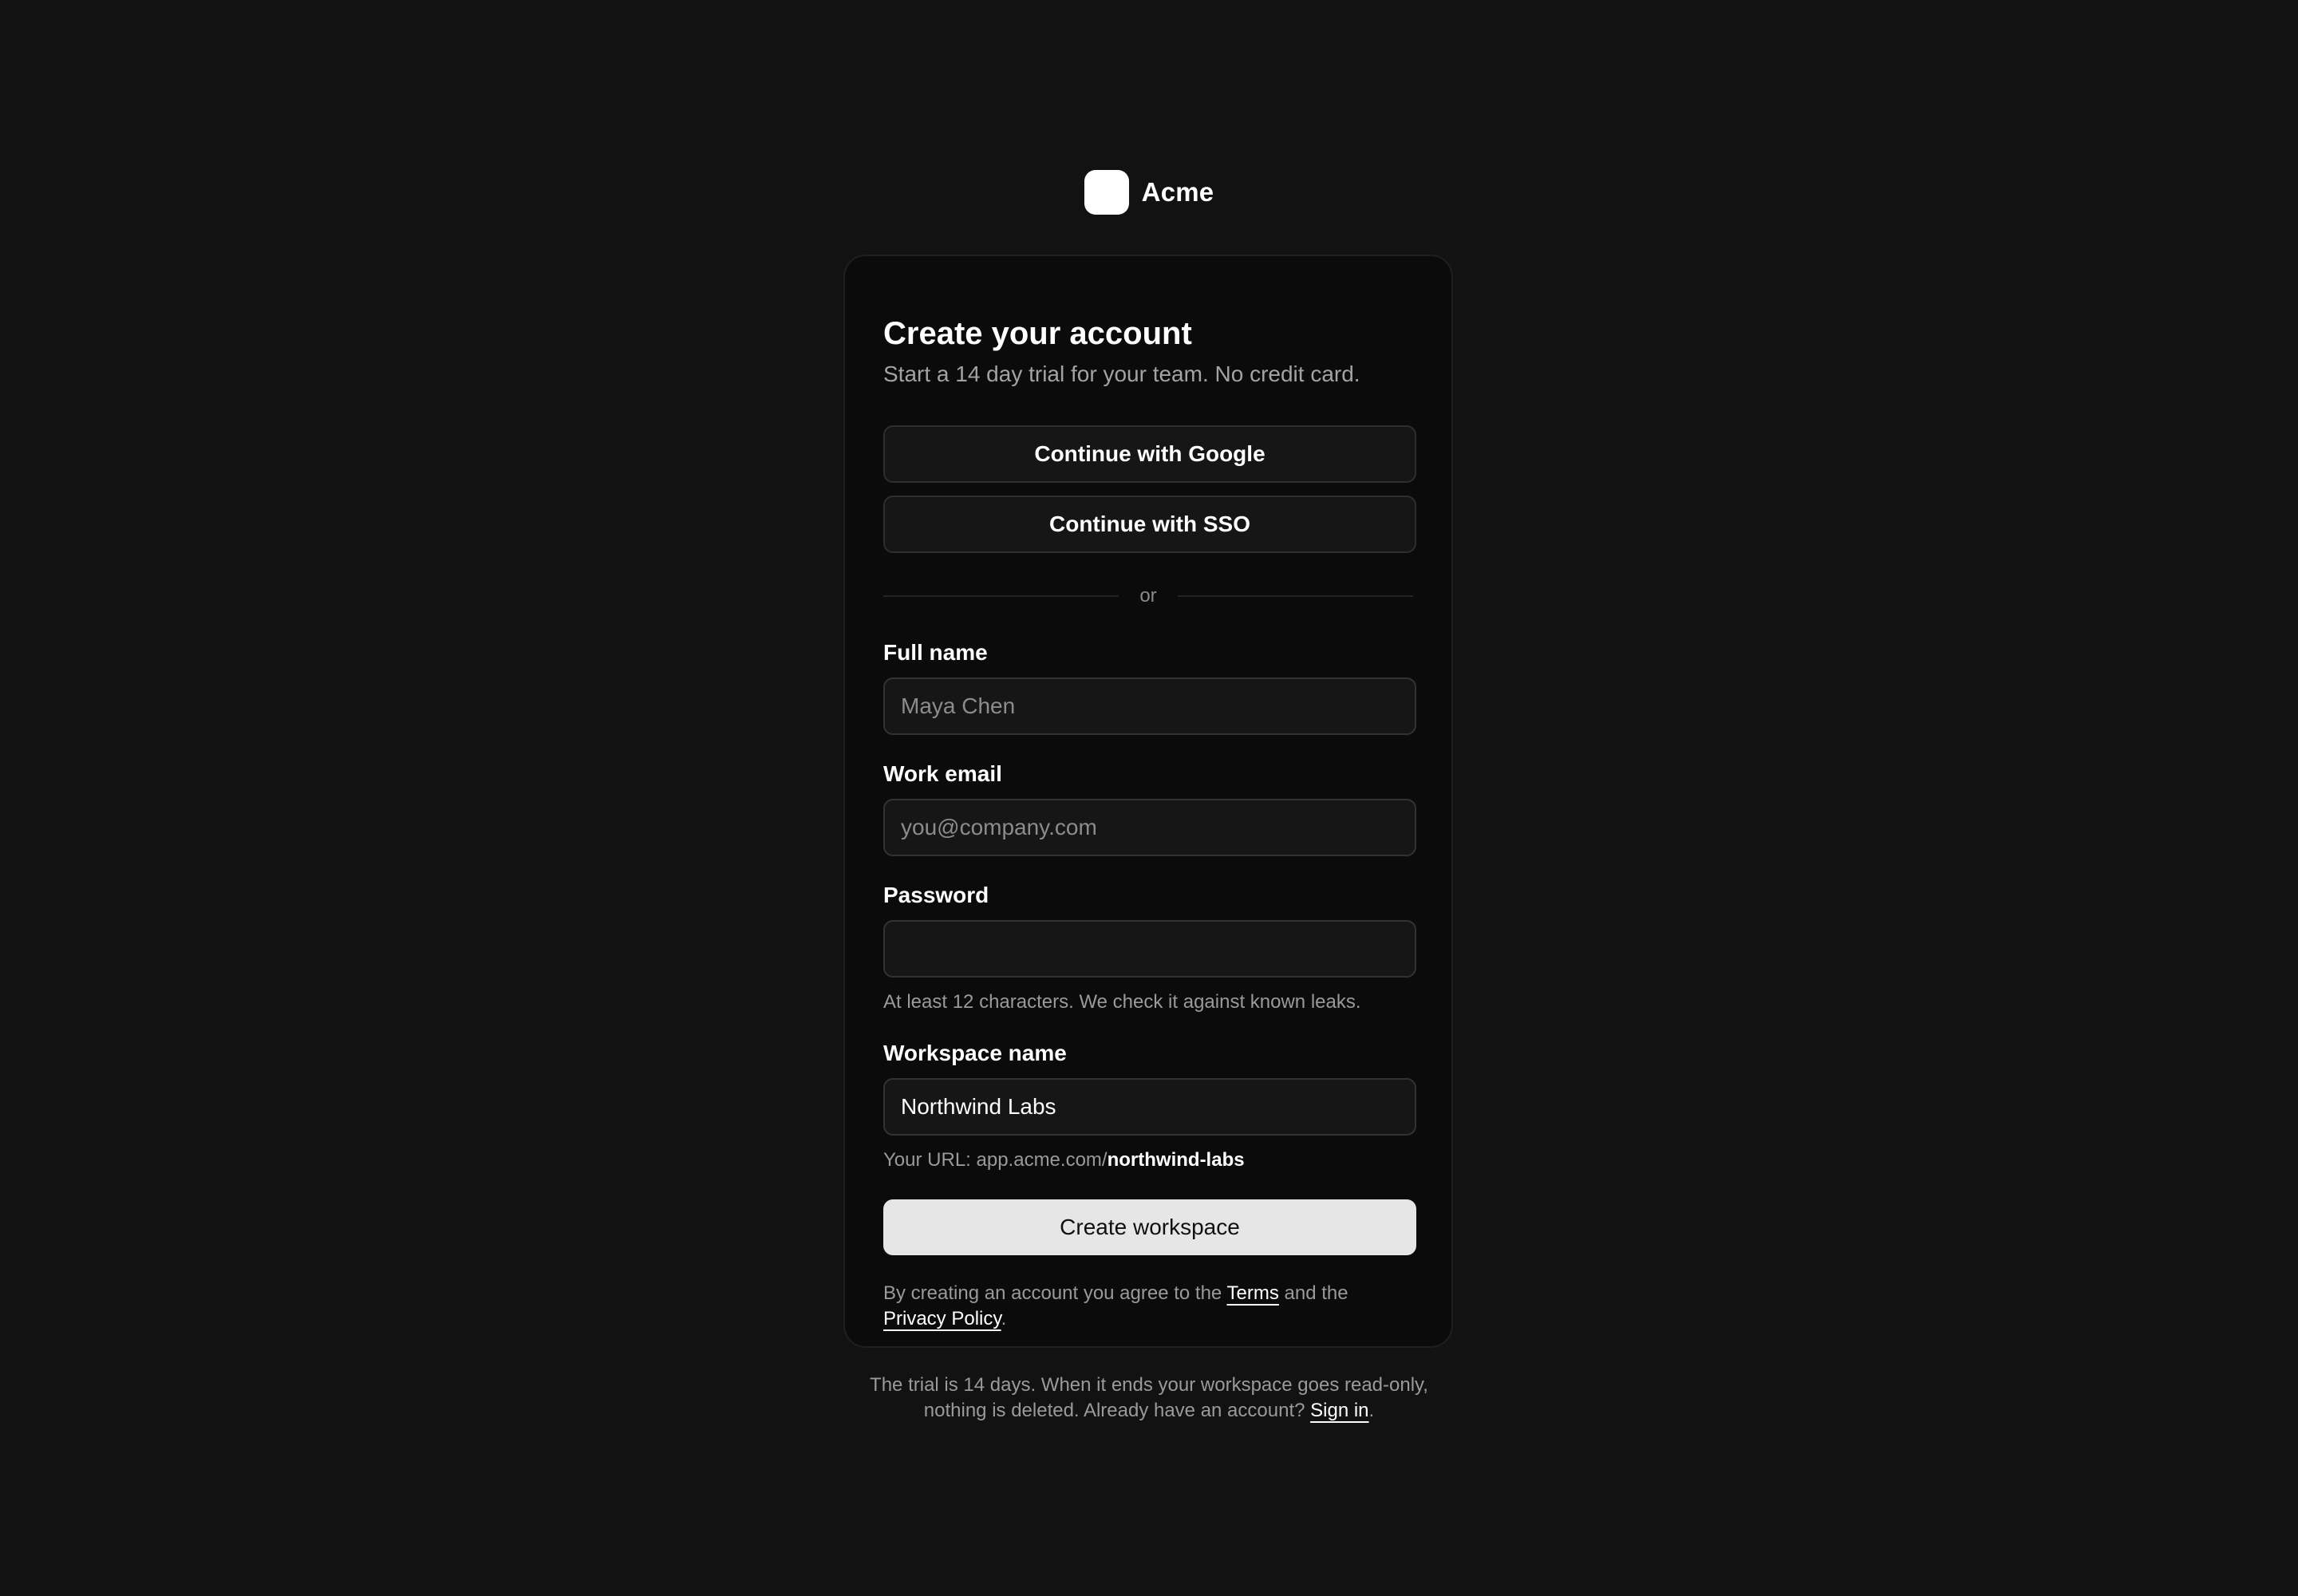 Image resolution: width=2298 pixels, height=1596 pixels. I want to click on or-divider: or, so click(1148, 596).